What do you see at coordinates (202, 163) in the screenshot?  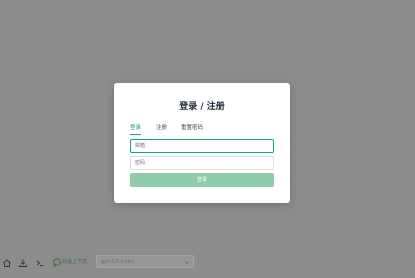 I see `password-field` at bounding box center [202, 163].